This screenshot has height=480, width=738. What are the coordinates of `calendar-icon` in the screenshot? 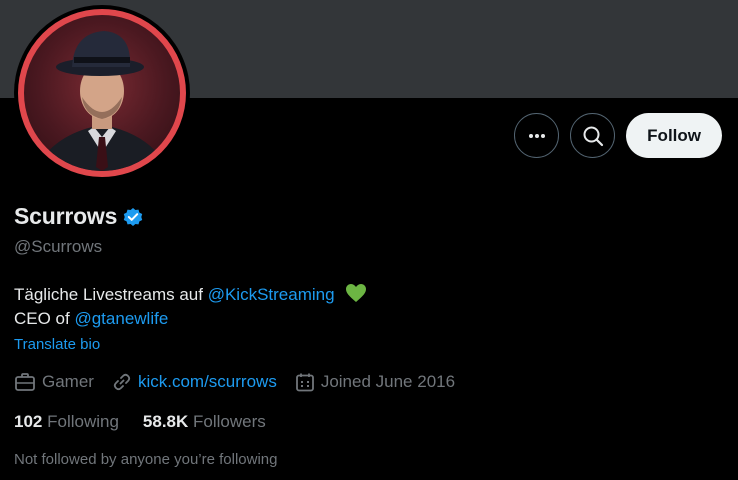 It's located at (304, 382).